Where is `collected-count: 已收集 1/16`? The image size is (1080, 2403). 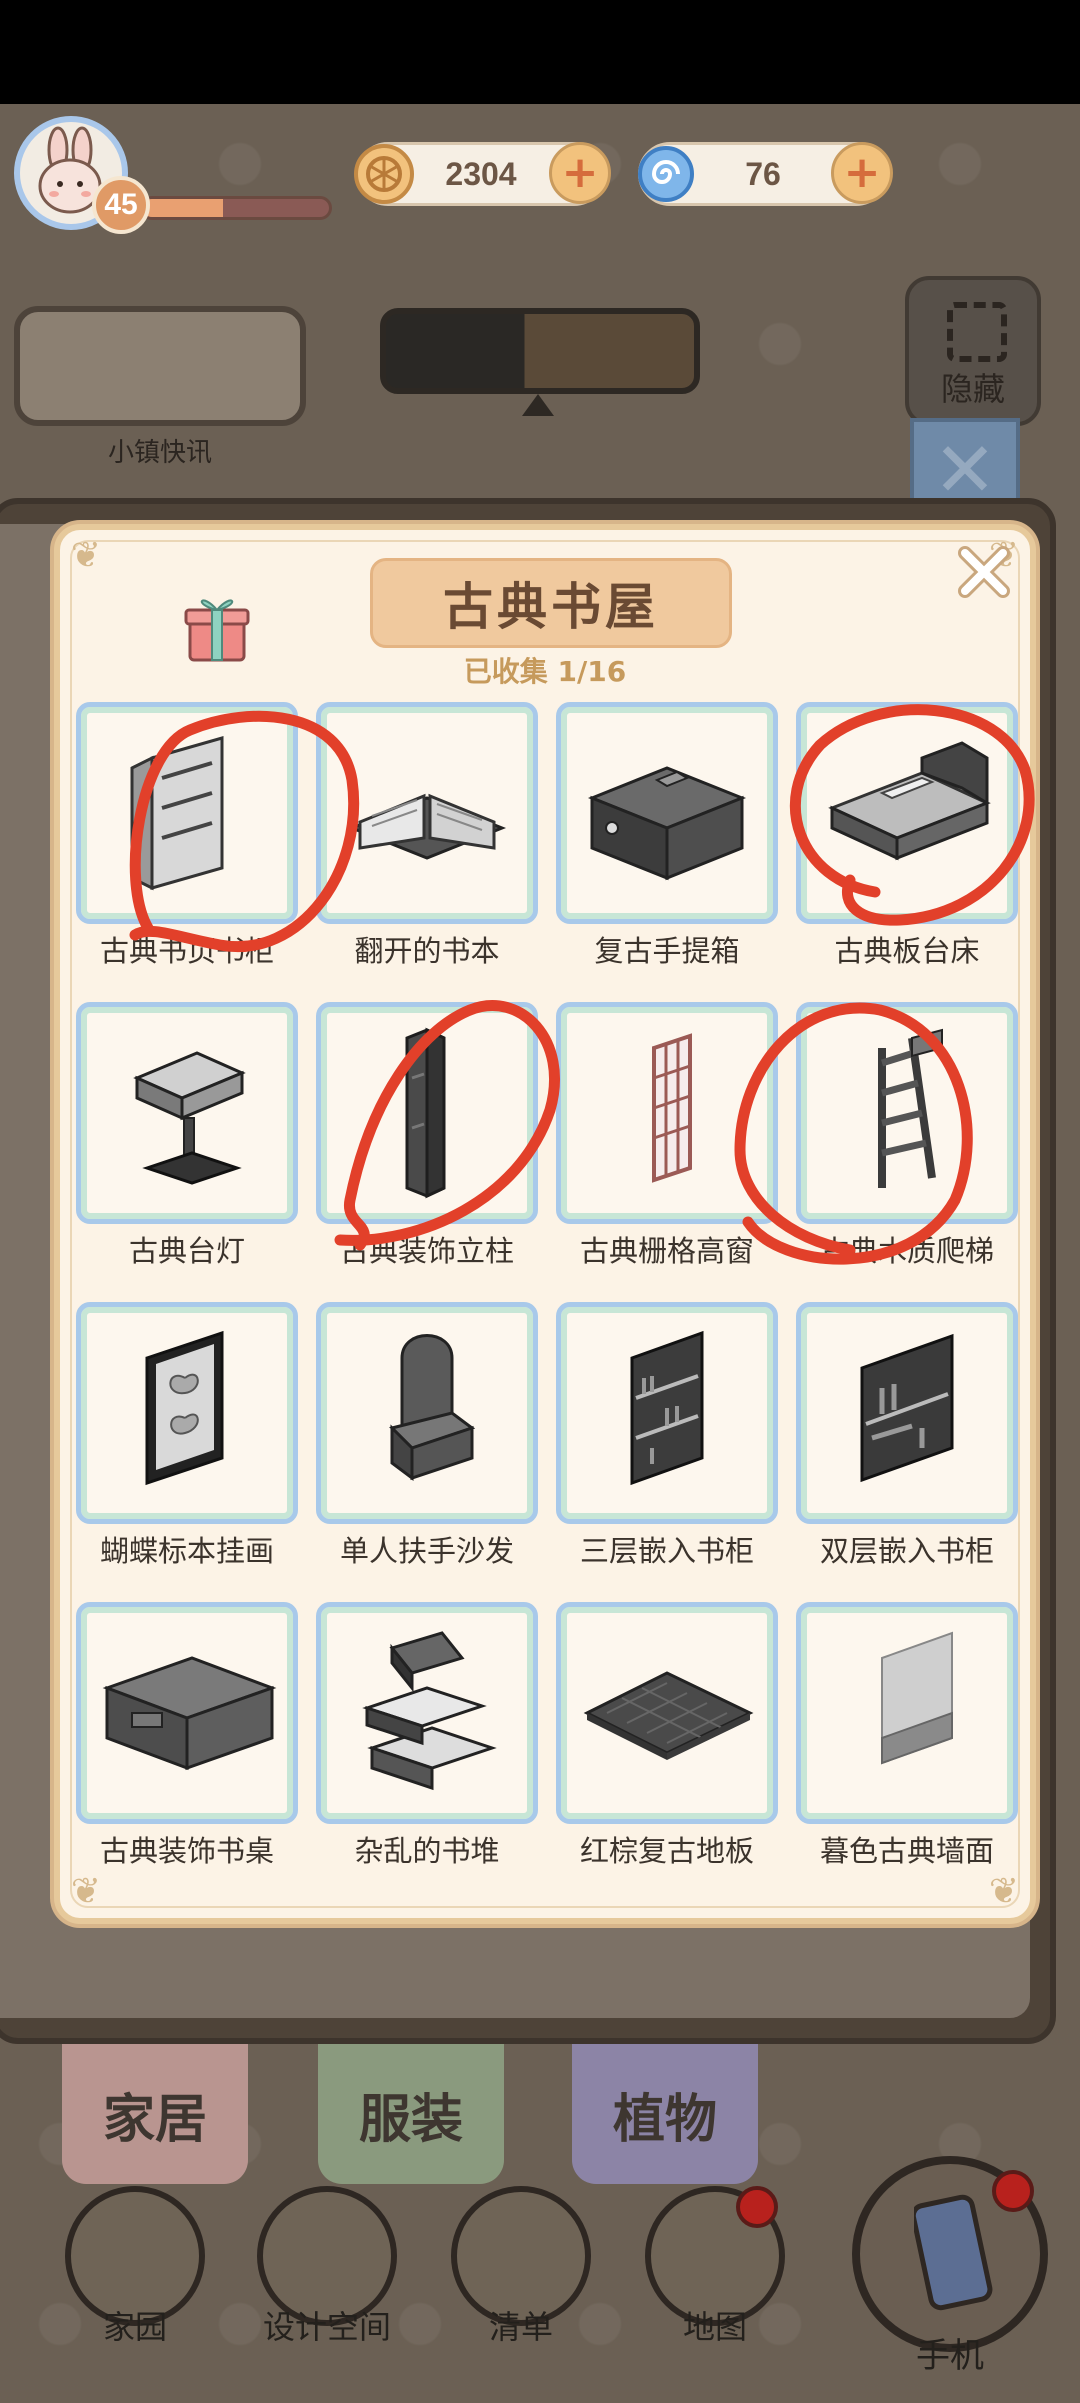
collected-count: 已收集 1/16 is located at coordinates (545, 671).